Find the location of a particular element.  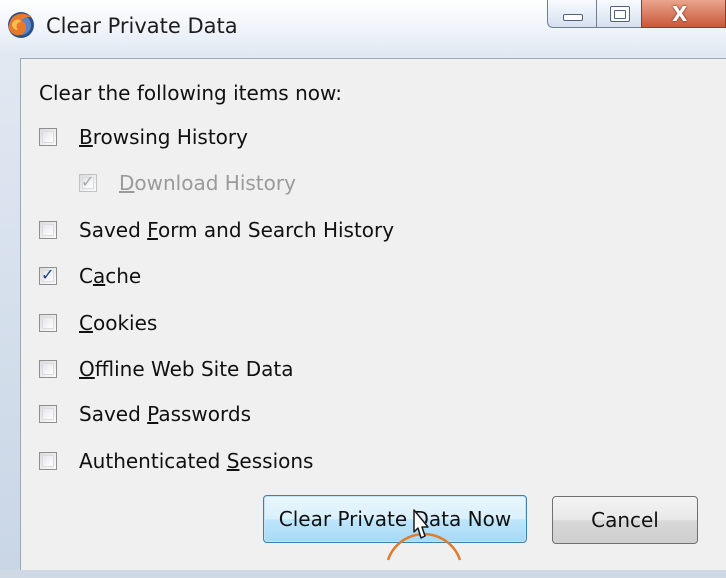

checkbox-item-offline-data: Offline Web Site Data is located at coordinates (166, 369).